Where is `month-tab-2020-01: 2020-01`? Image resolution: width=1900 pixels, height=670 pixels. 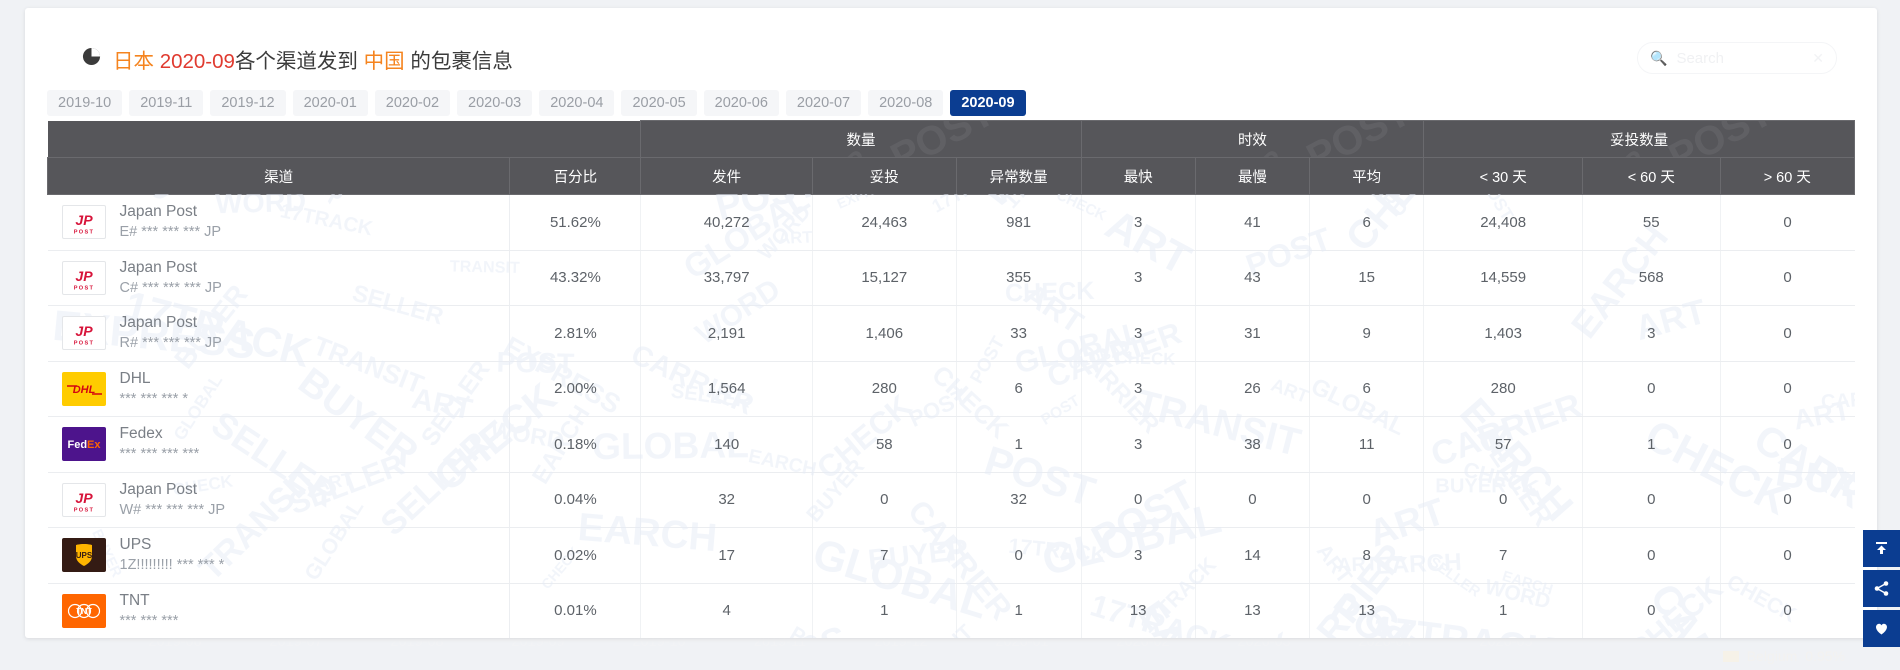
month-tab-2020-01: 2020-01 is located at coordinates (330, 103).